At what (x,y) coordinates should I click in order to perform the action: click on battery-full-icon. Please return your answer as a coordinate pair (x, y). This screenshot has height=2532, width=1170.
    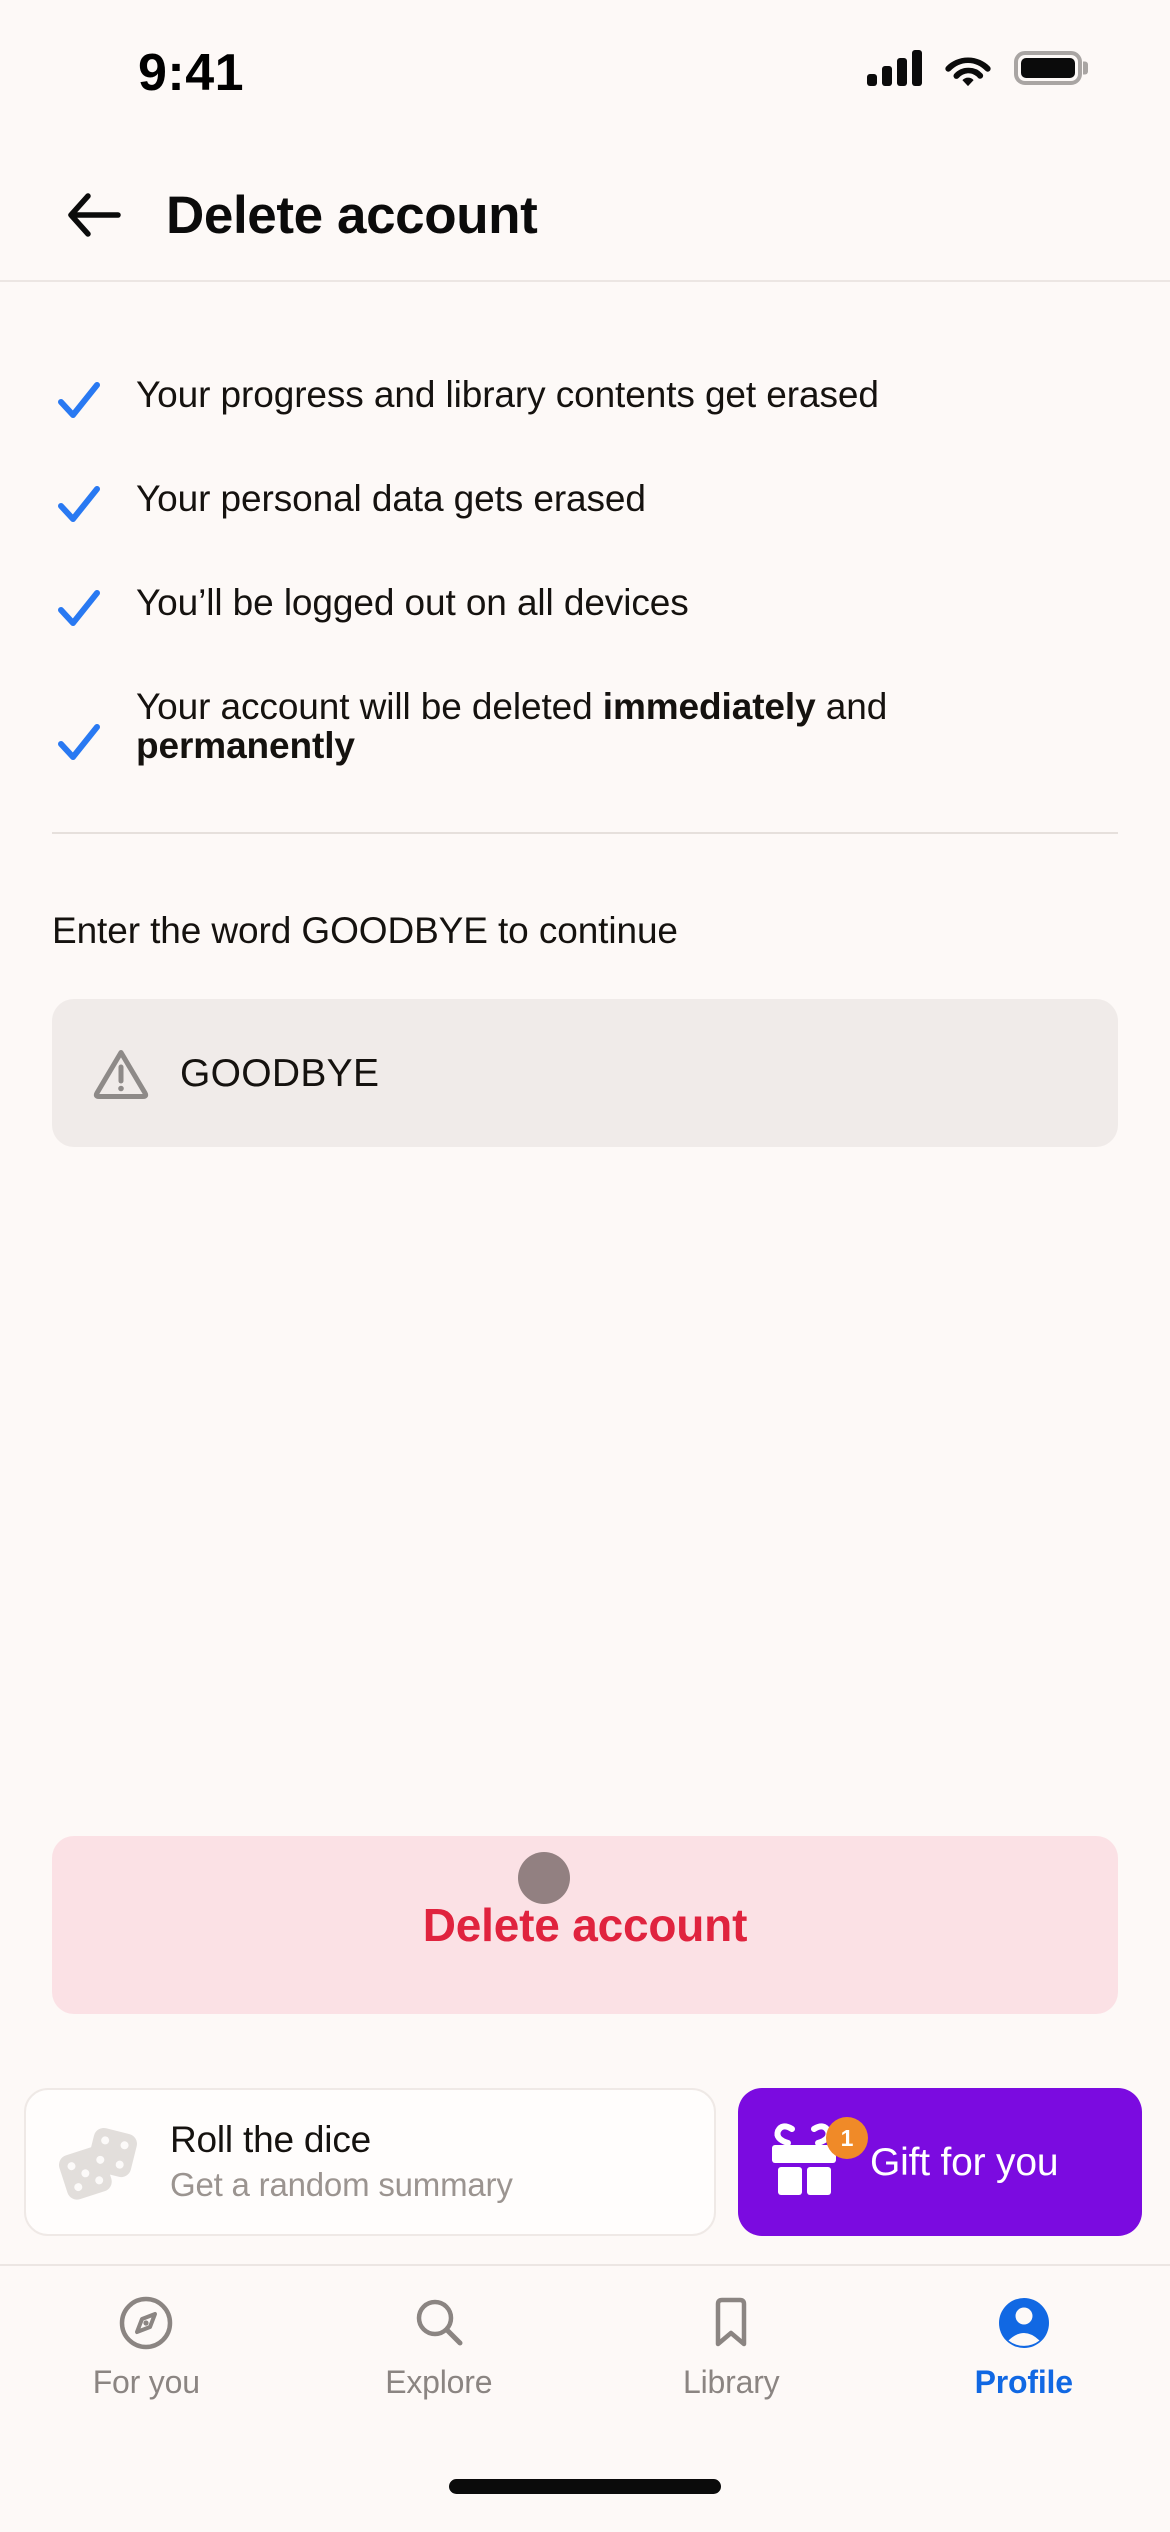
    Looking at the image, I should click on (1048, 68).